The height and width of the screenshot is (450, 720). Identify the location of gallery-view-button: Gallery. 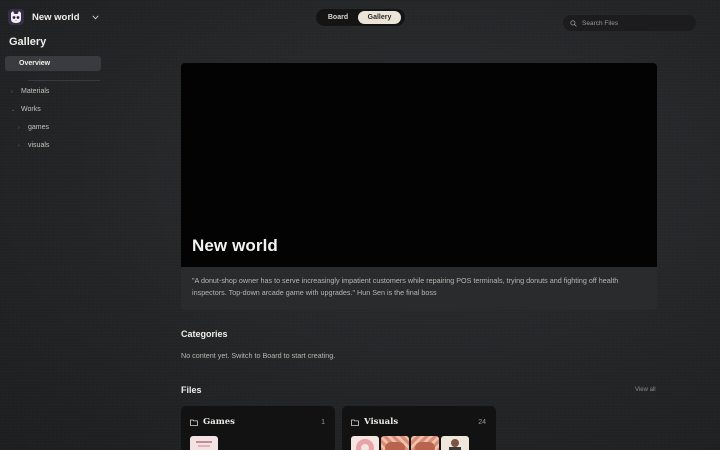
(379, 17).